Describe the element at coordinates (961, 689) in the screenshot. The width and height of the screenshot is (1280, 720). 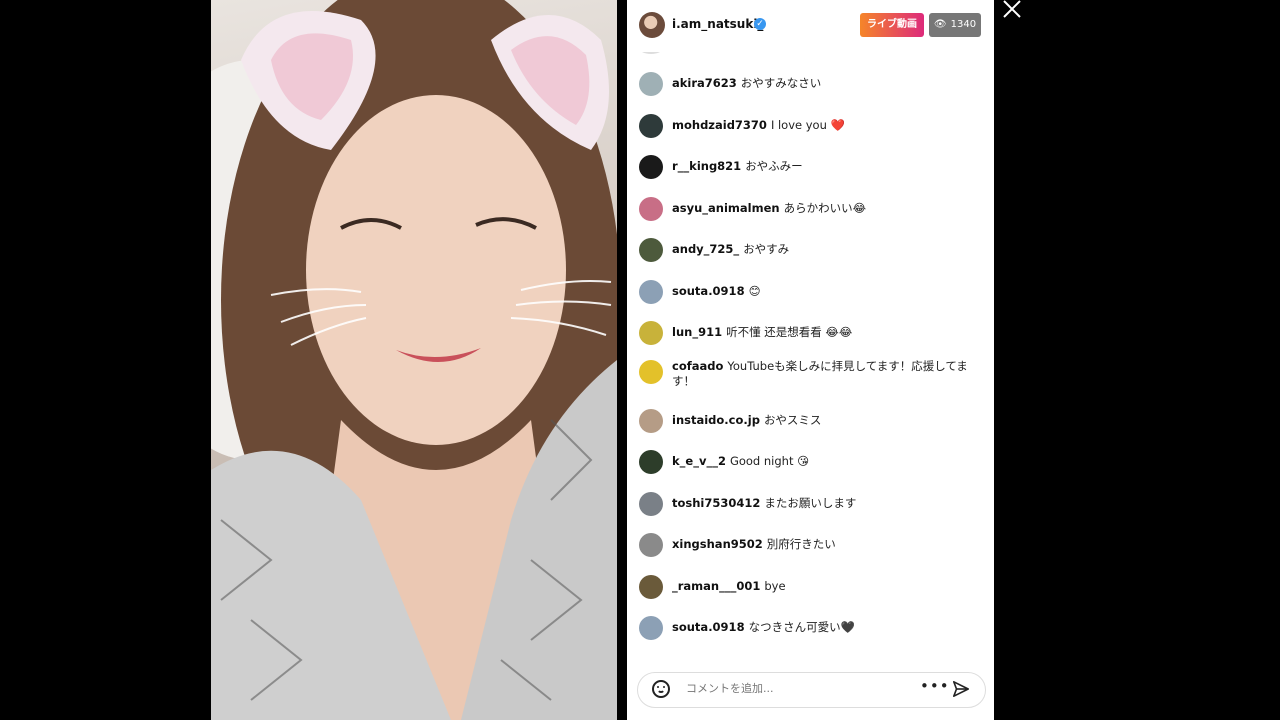
I see `send-icon` at that location.